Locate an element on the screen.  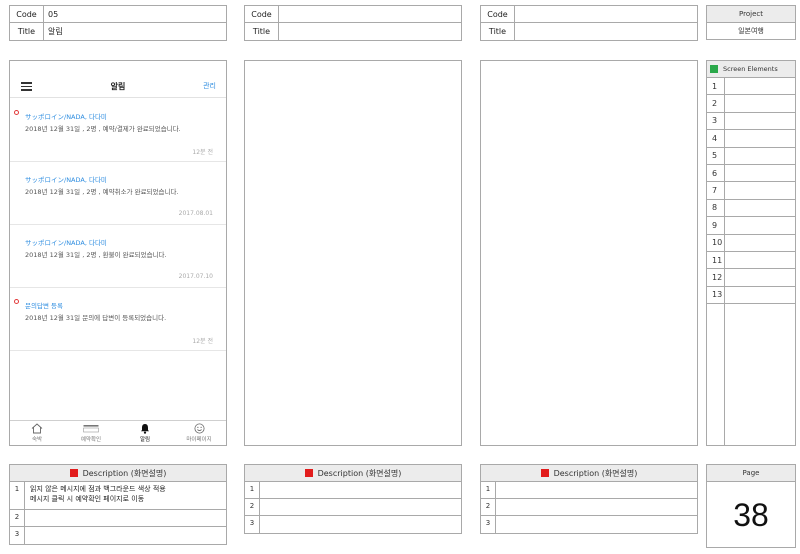
page-label: Page is located at coordinates (751, 473).